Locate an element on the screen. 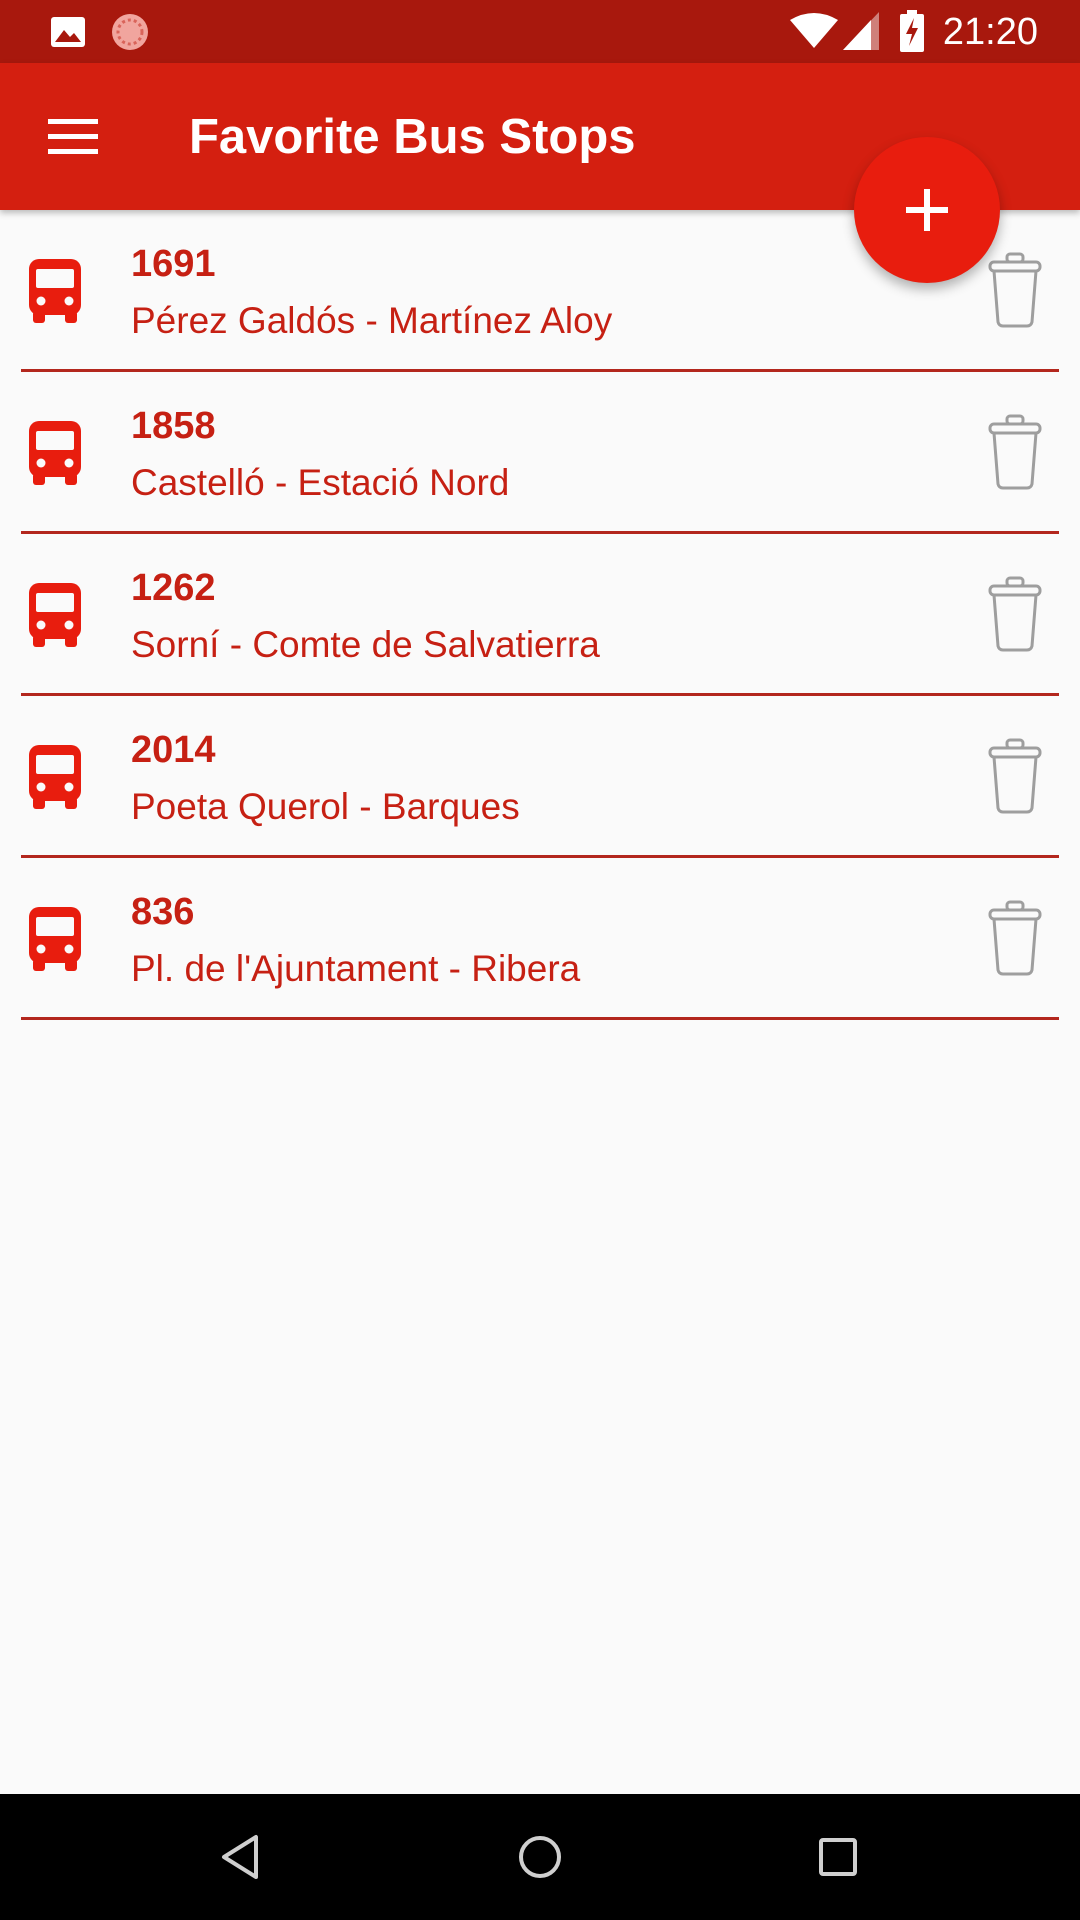  status-time: 21:20 is located at coordinates (990, 32).